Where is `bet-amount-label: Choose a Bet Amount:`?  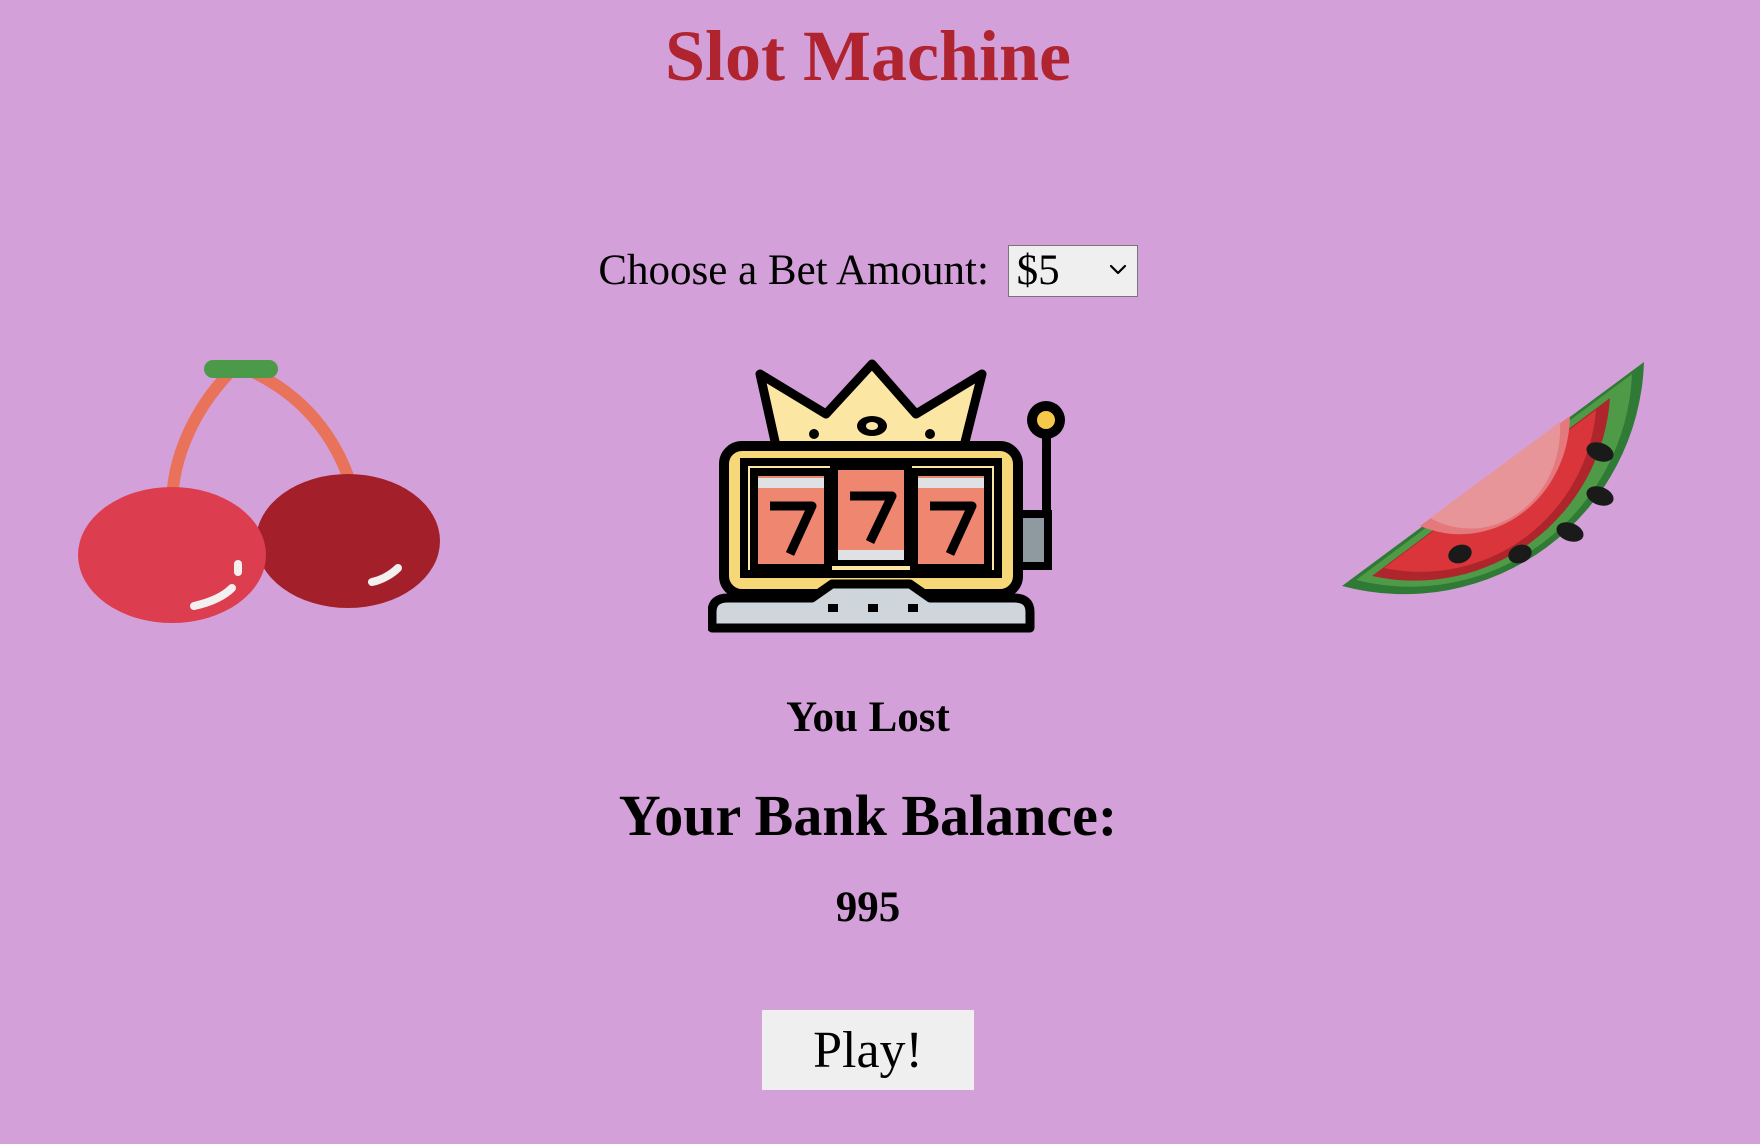
bet-amount-label: Choose a Bet Amount: is located at coordinates (793, 271).